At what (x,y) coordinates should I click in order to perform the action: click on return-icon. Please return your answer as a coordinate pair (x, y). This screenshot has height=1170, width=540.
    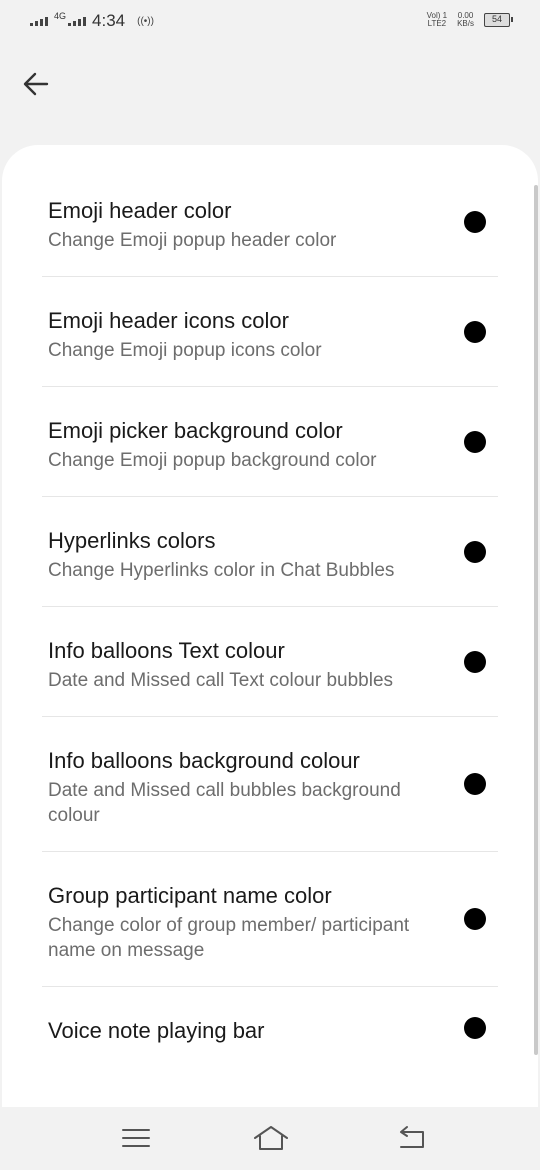
    Looking at the image, I should click on (412, 1137).